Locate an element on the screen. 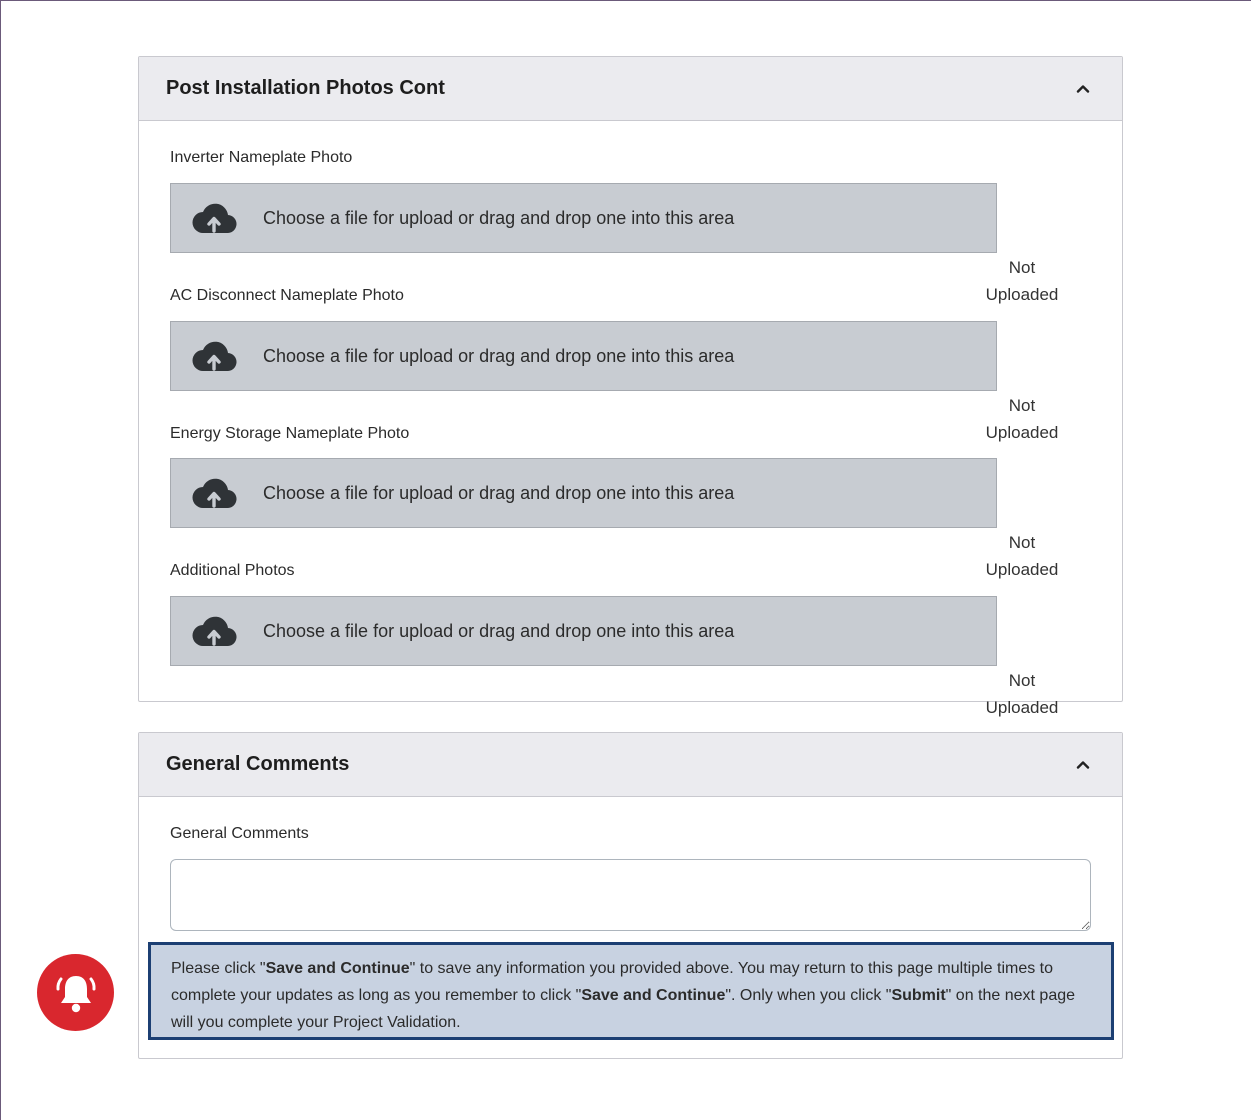  notice-text: Please click " is located at coordinates (218, 968).